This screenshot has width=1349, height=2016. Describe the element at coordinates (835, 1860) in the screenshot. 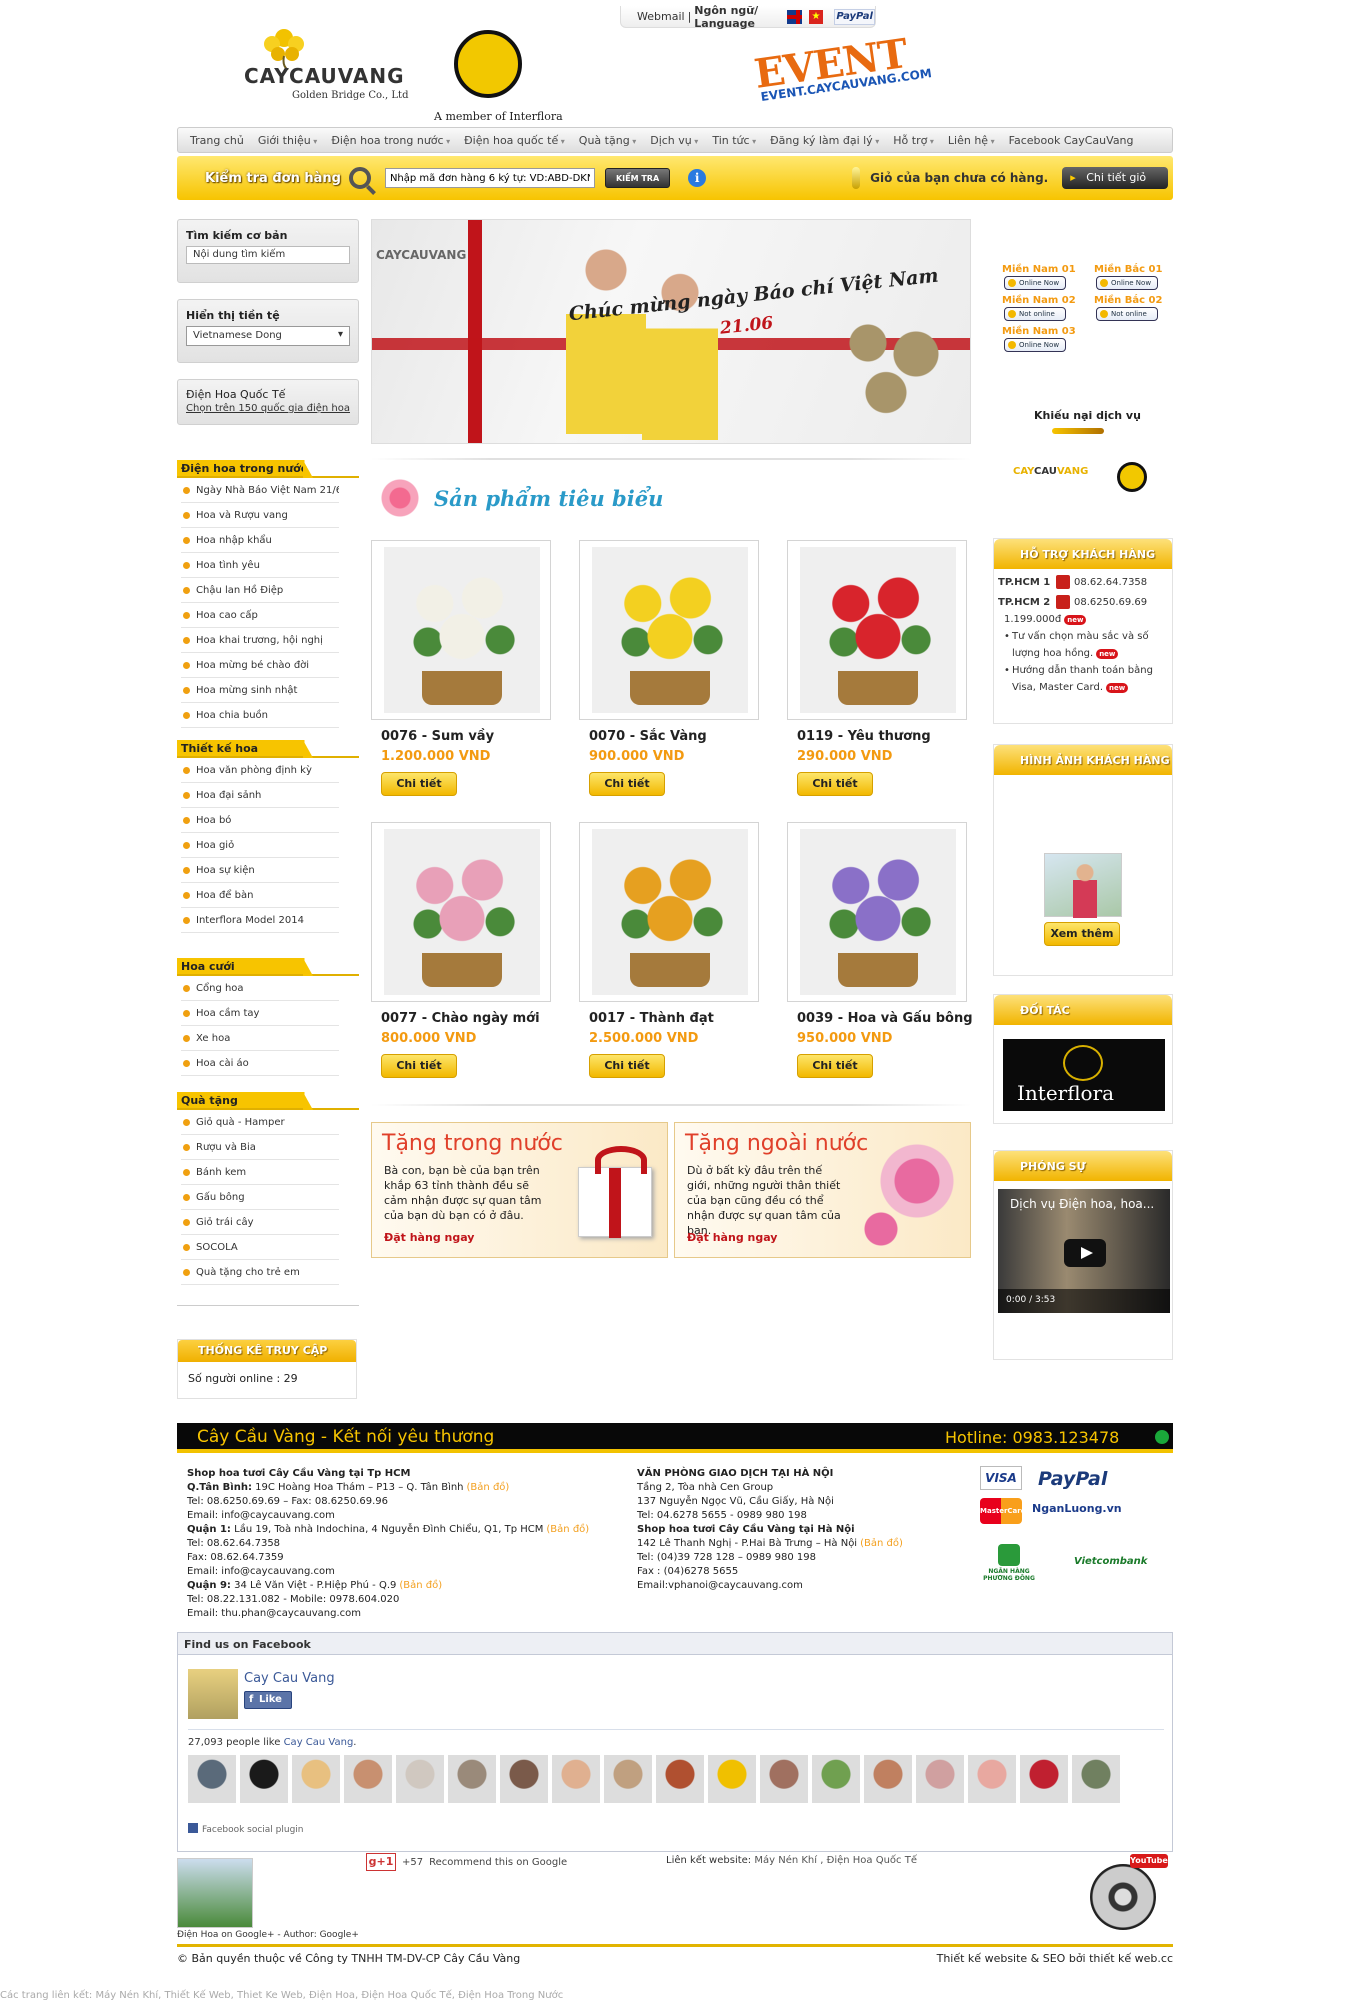

I see `links-value: Máy Nén Khí , Điện Hoa Quốc Tế` at that location.